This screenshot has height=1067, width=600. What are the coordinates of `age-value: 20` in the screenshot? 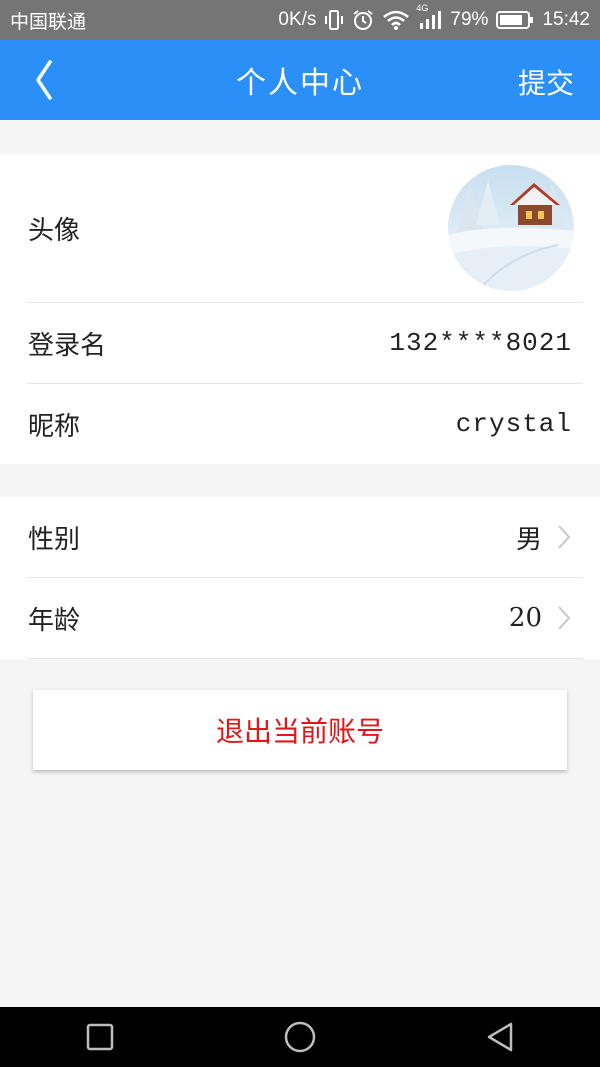 It's located at (525, 618).